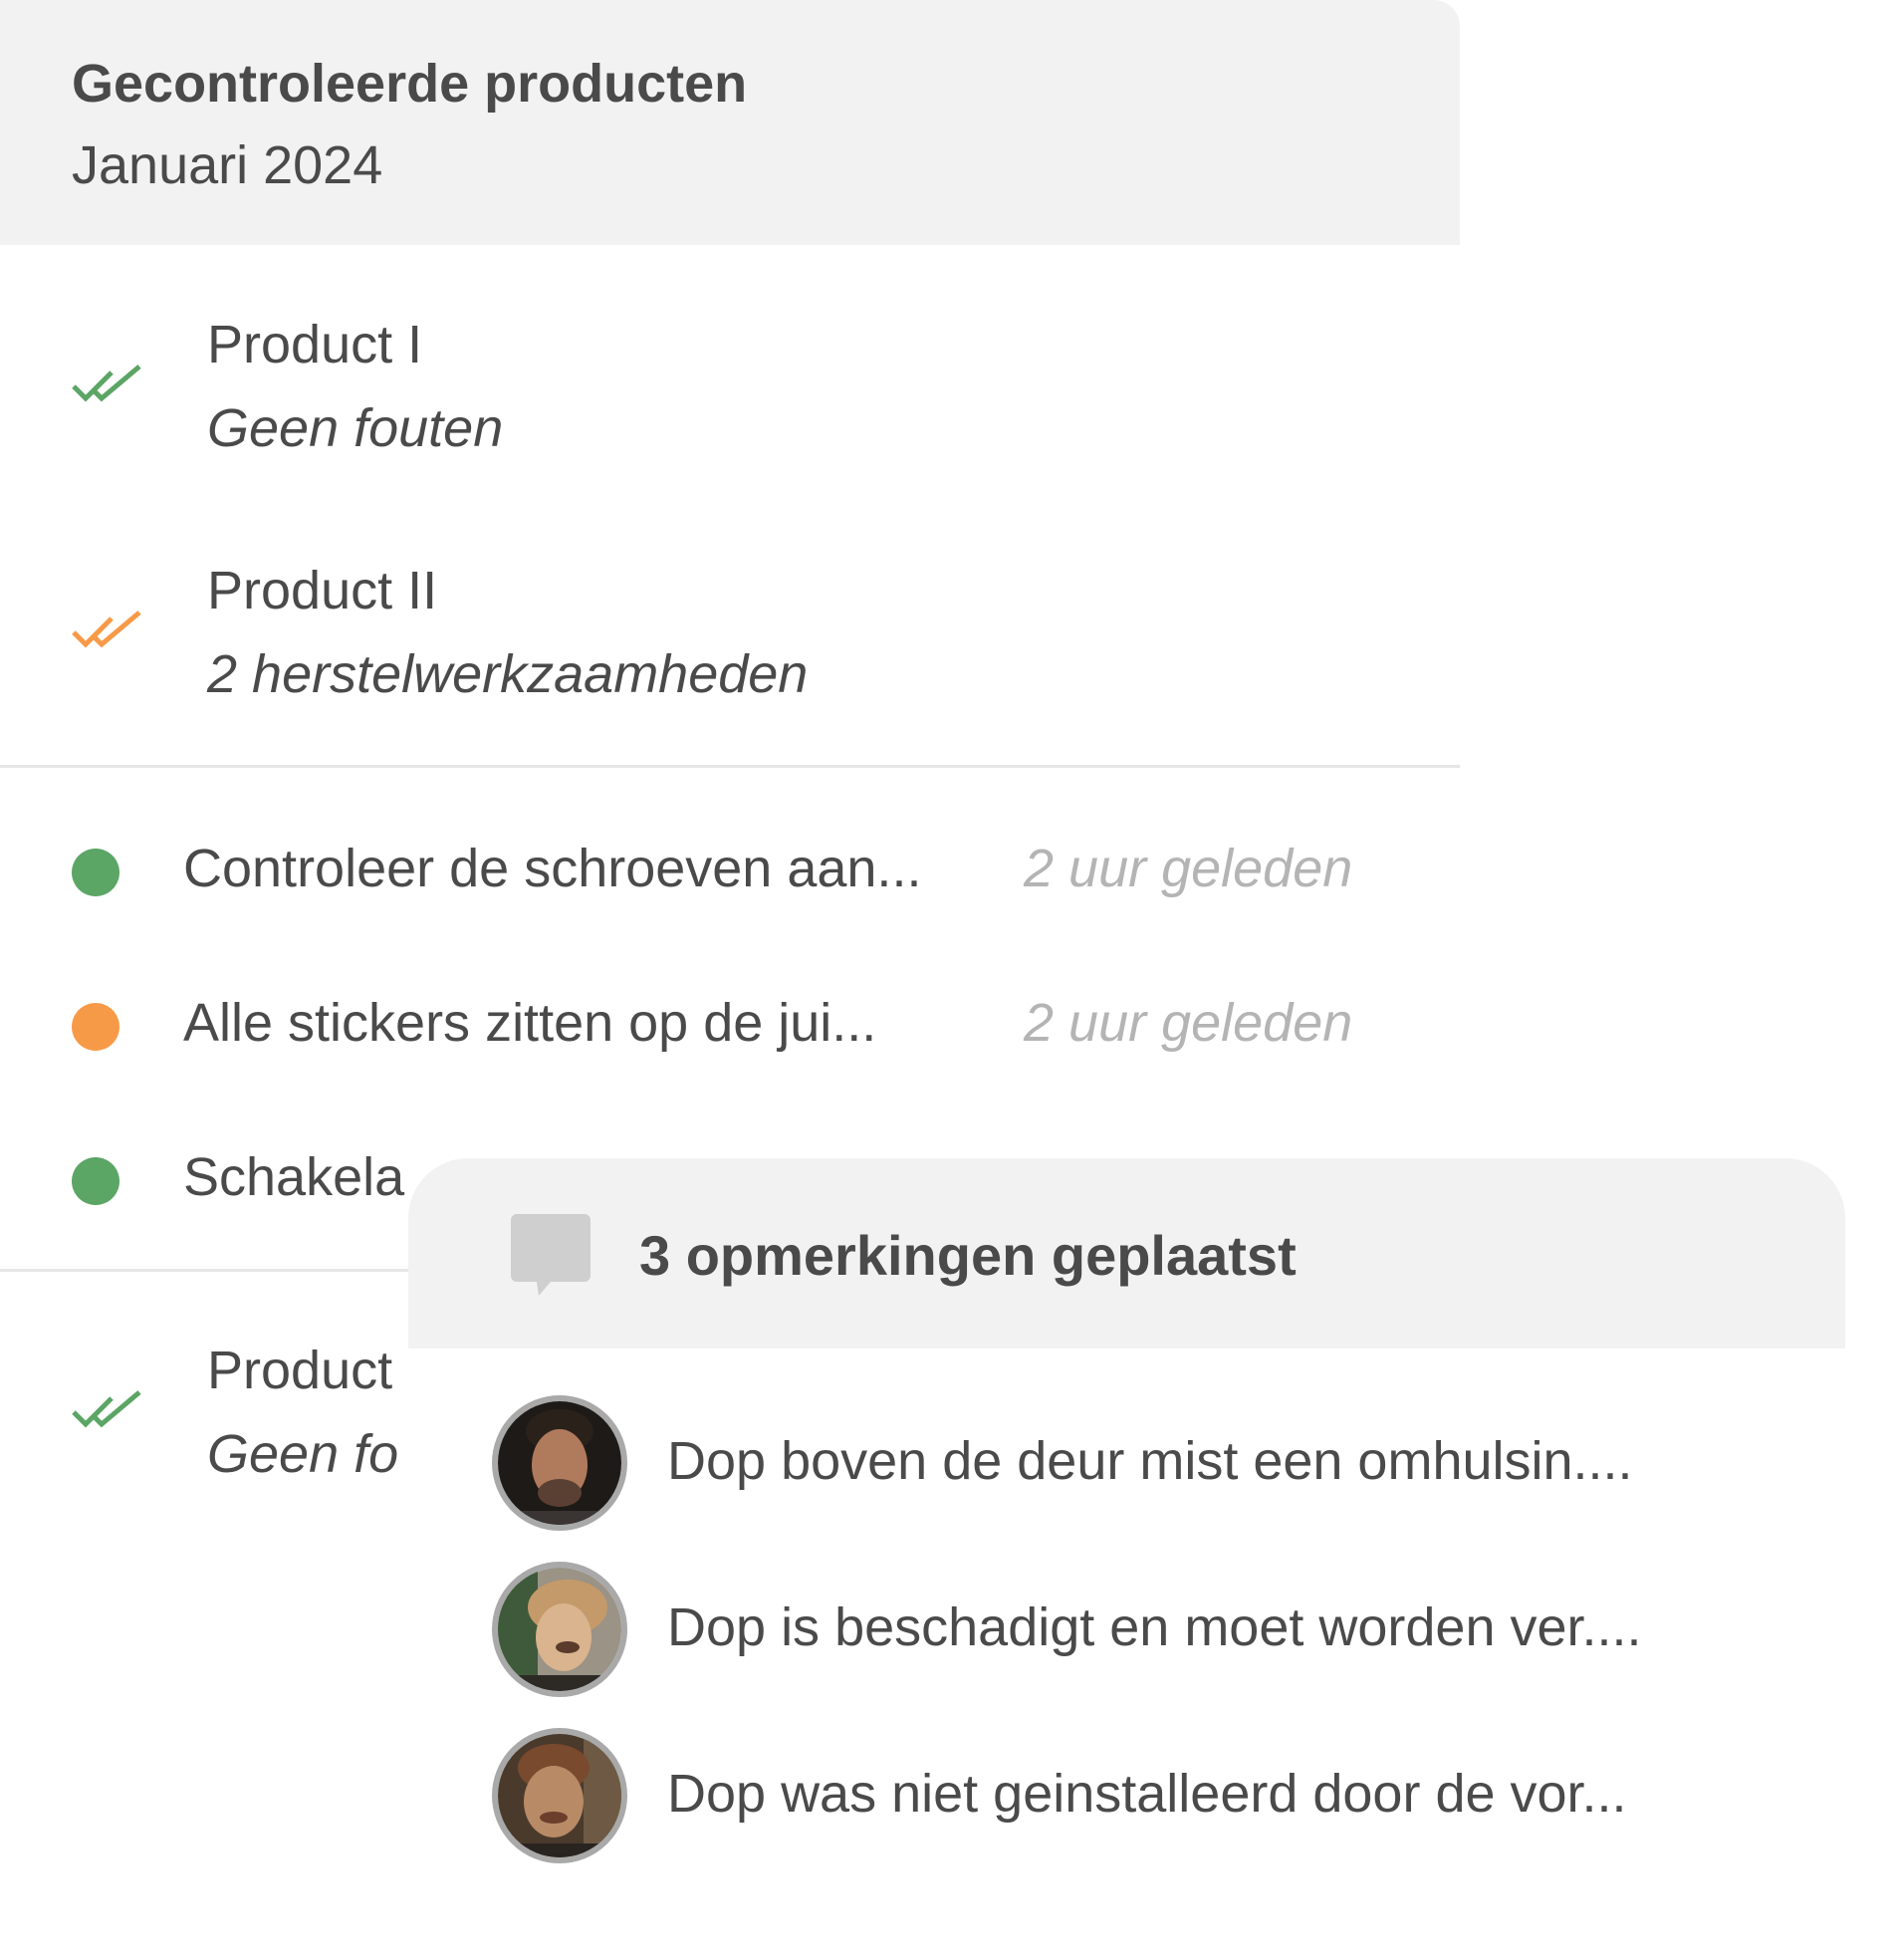  I want to click on popup-title: 3 opmerkingen geplaatst, so click(968, 1255).